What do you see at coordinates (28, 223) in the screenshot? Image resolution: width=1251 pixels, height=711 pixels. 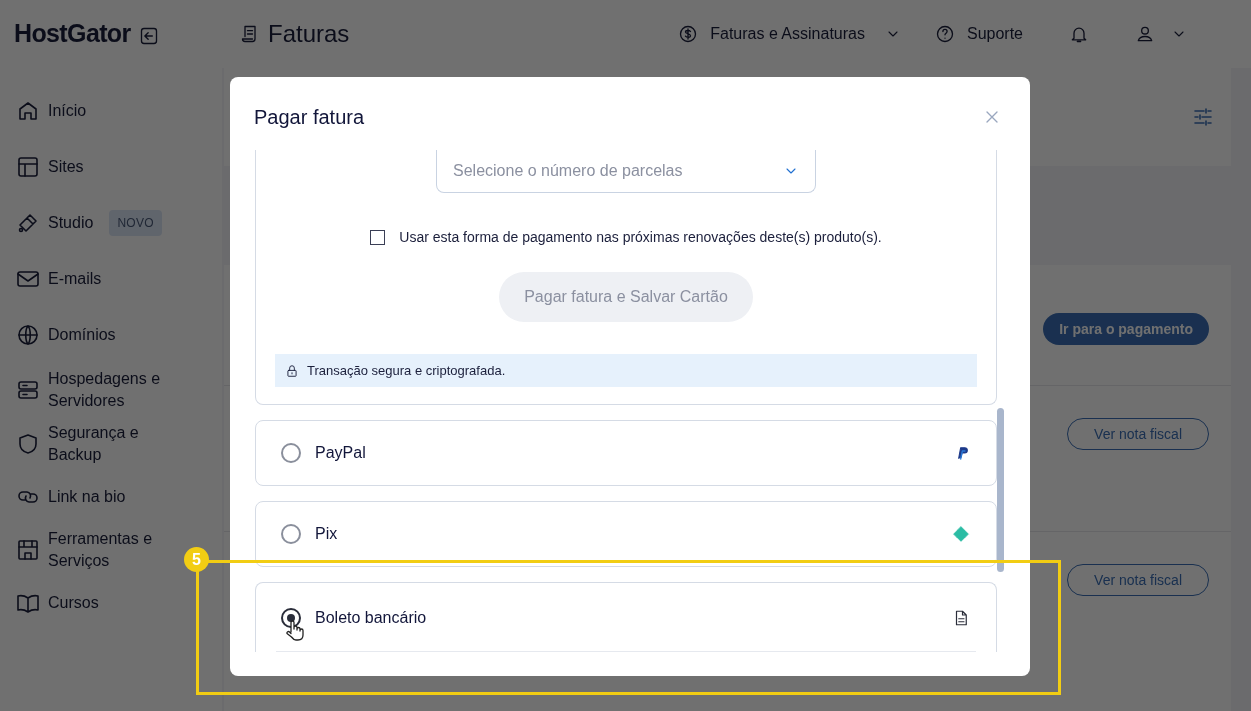 I see `hammer-icon` at bounding box center [28, 223].